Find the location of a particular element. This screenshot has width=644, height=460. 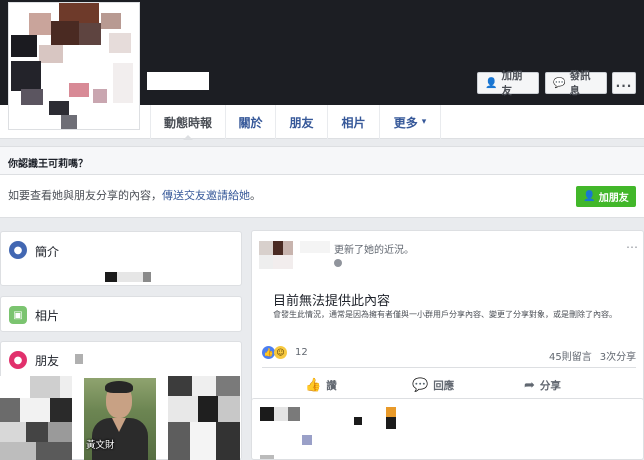

tab-photos: 相片 is located at coordinates (353, 122).